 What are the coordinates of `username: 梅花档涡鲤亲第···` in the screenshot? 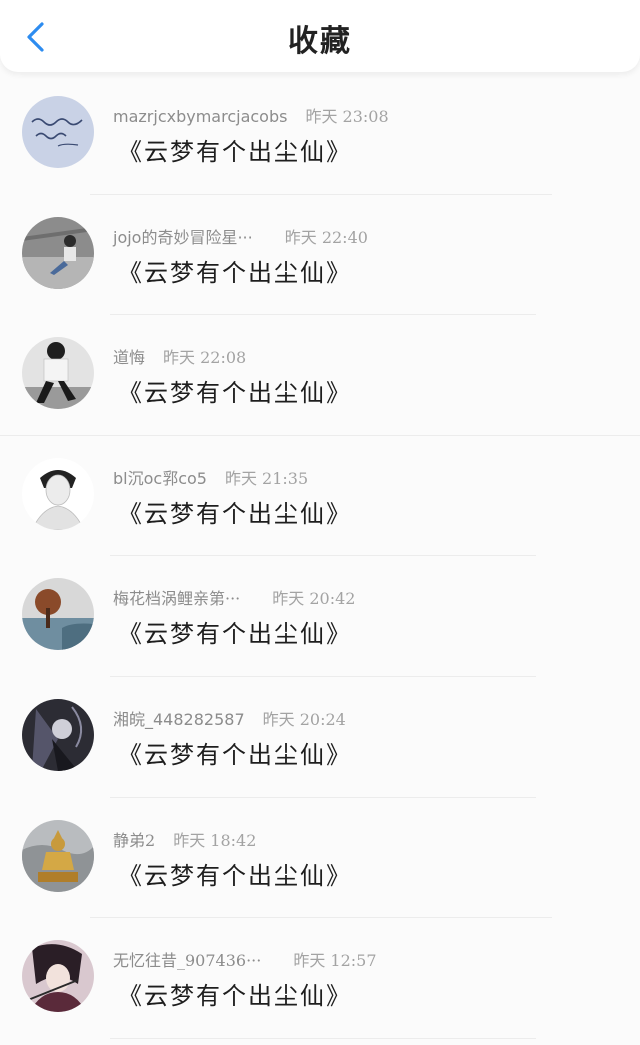 It's located at (176, 597).